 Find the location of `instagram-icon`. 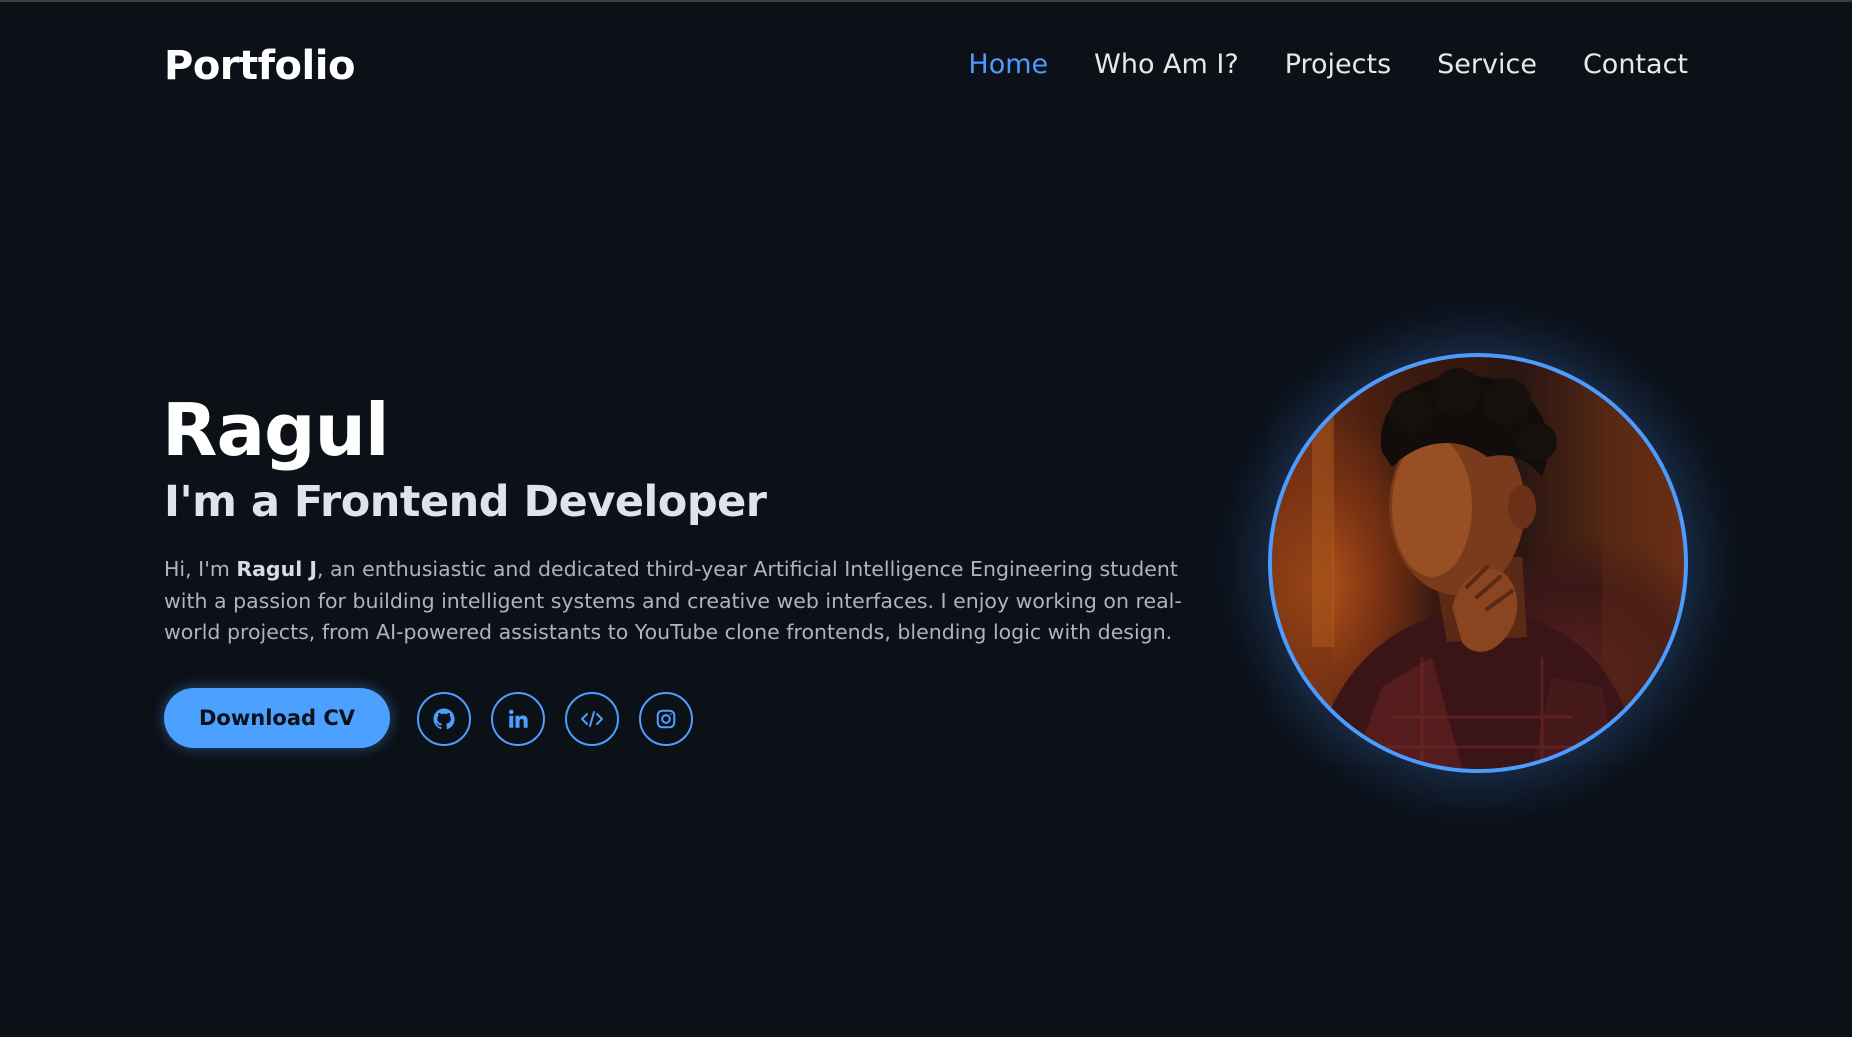

instagram-icon is located at coordinates (666, 719).